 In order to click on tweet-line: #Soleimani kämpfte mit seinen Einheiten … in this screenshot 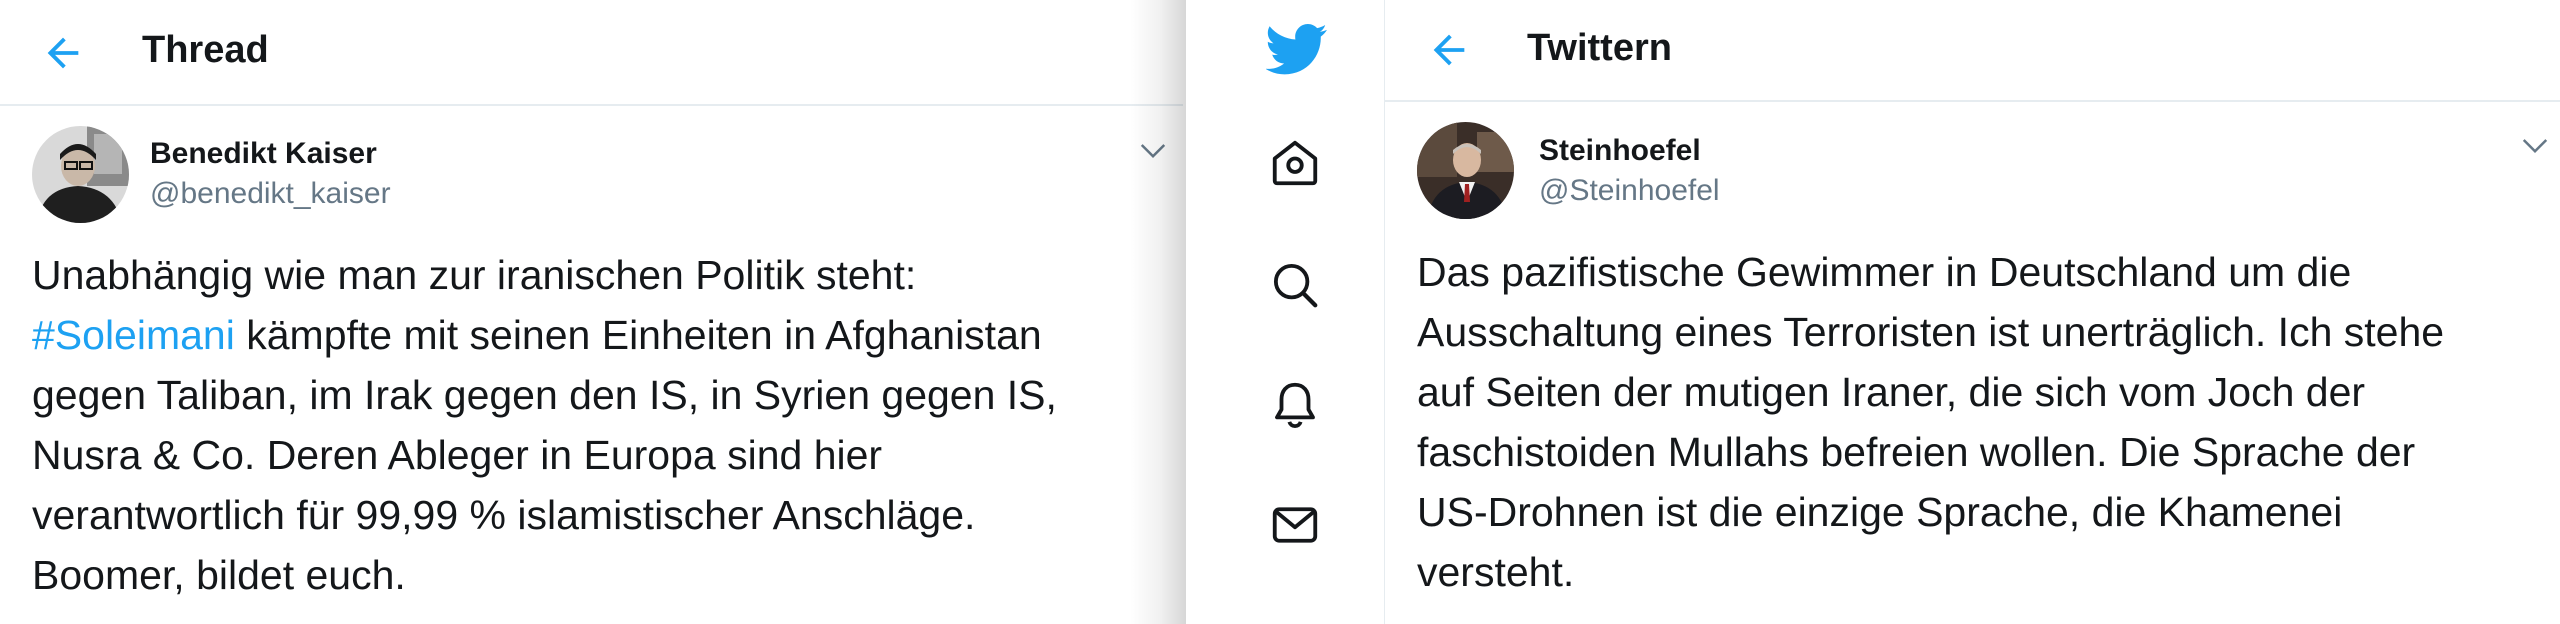, I will do `click(544, 335)`.